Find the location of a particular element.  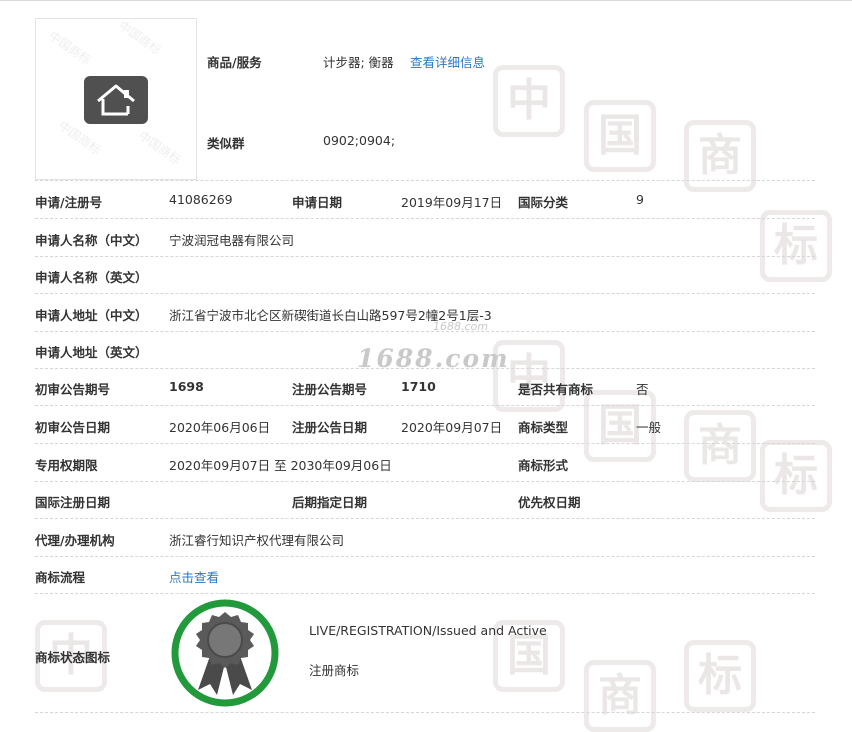

reg-pub-date-value: 2020年09月07日 is located at coordinates (452, 427).